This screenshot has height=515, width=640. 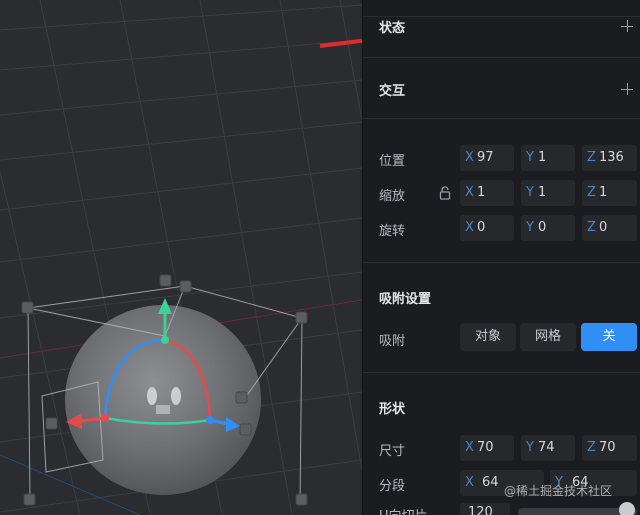 What do you see at coordinates (392, 409) in the screenshot?
I see `section-title-shape: 形状` at bounding box center [392, 409].